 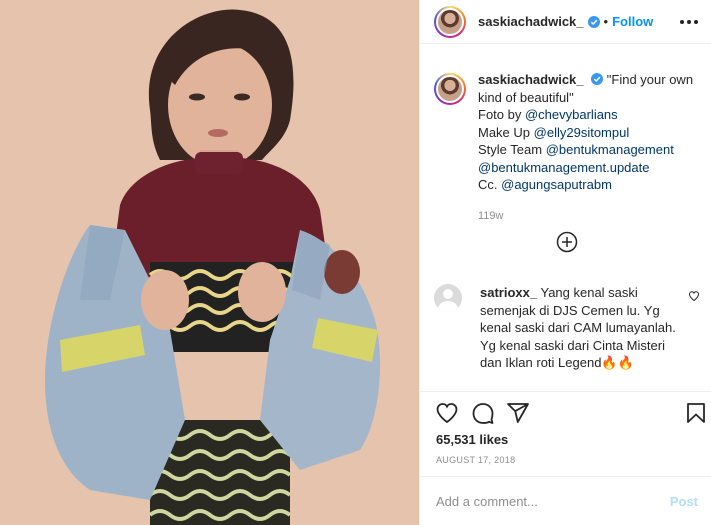 What do you see at coordinates (531, 79) in the screenshot?
I see `caption-username: saskiachadwick_` at bounding box center [531, 79].